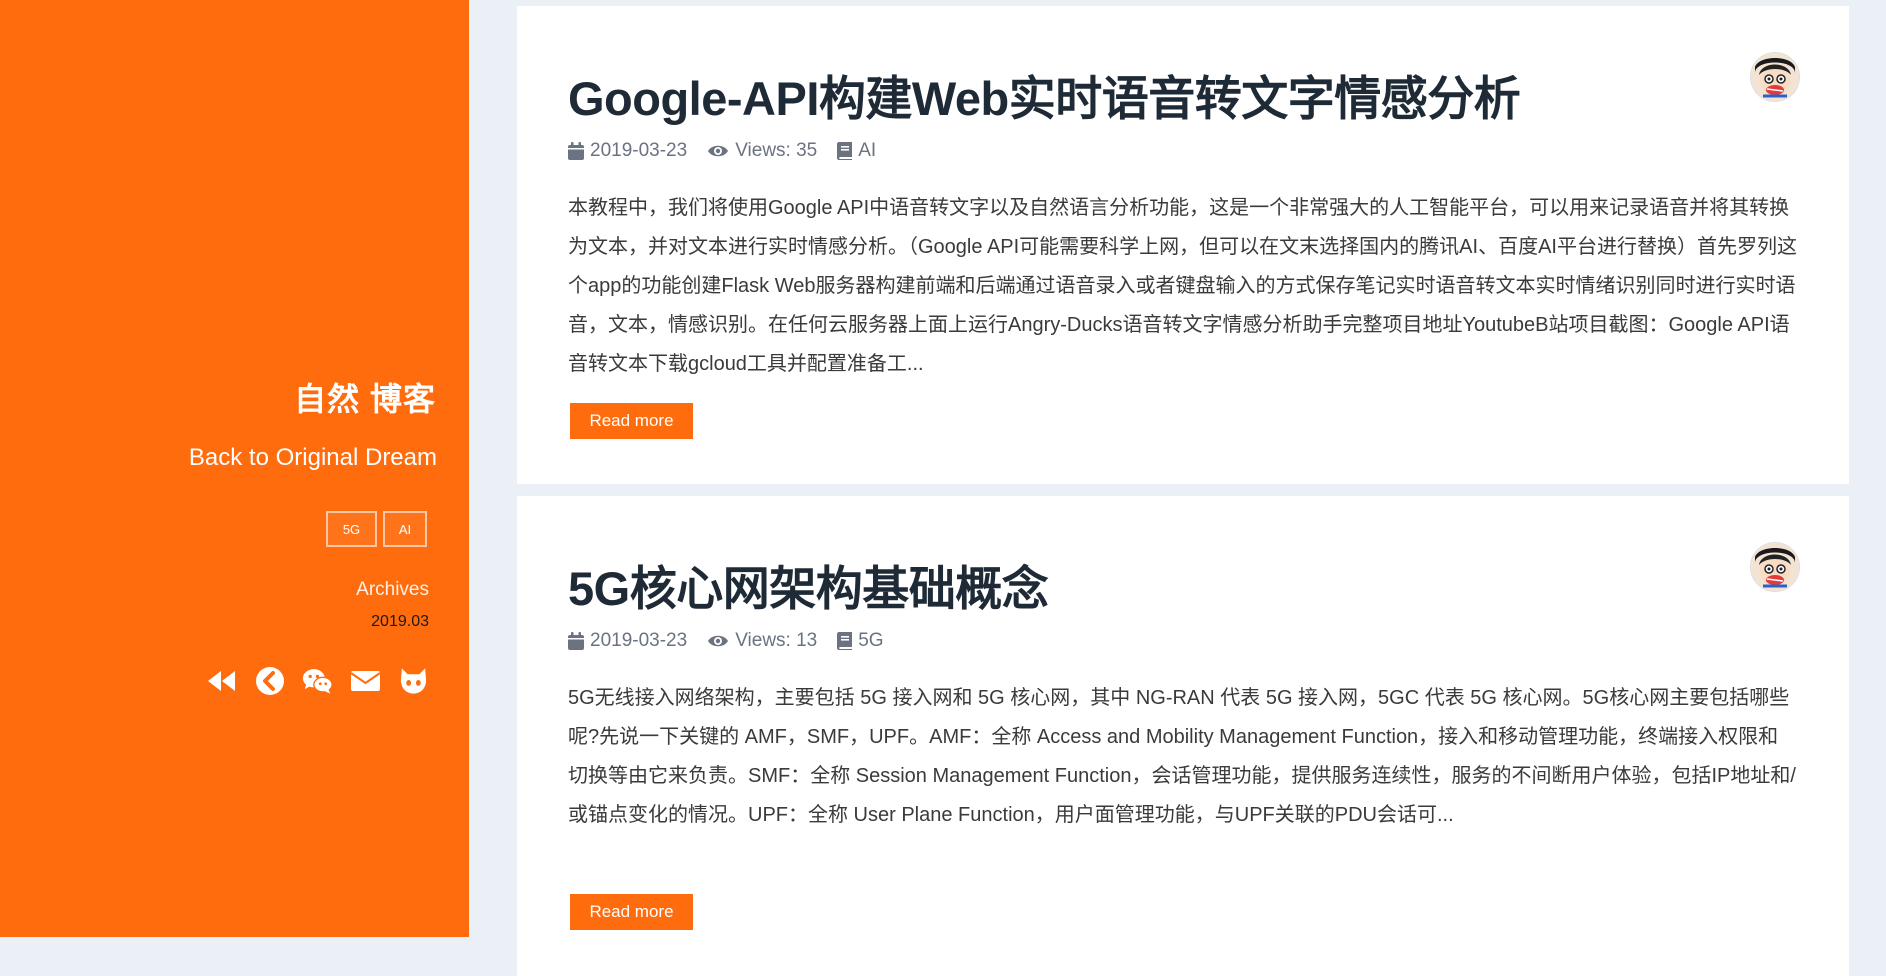 This screenshot has width=1886, height=976. I want to click on github-icon, so click(413, 680).